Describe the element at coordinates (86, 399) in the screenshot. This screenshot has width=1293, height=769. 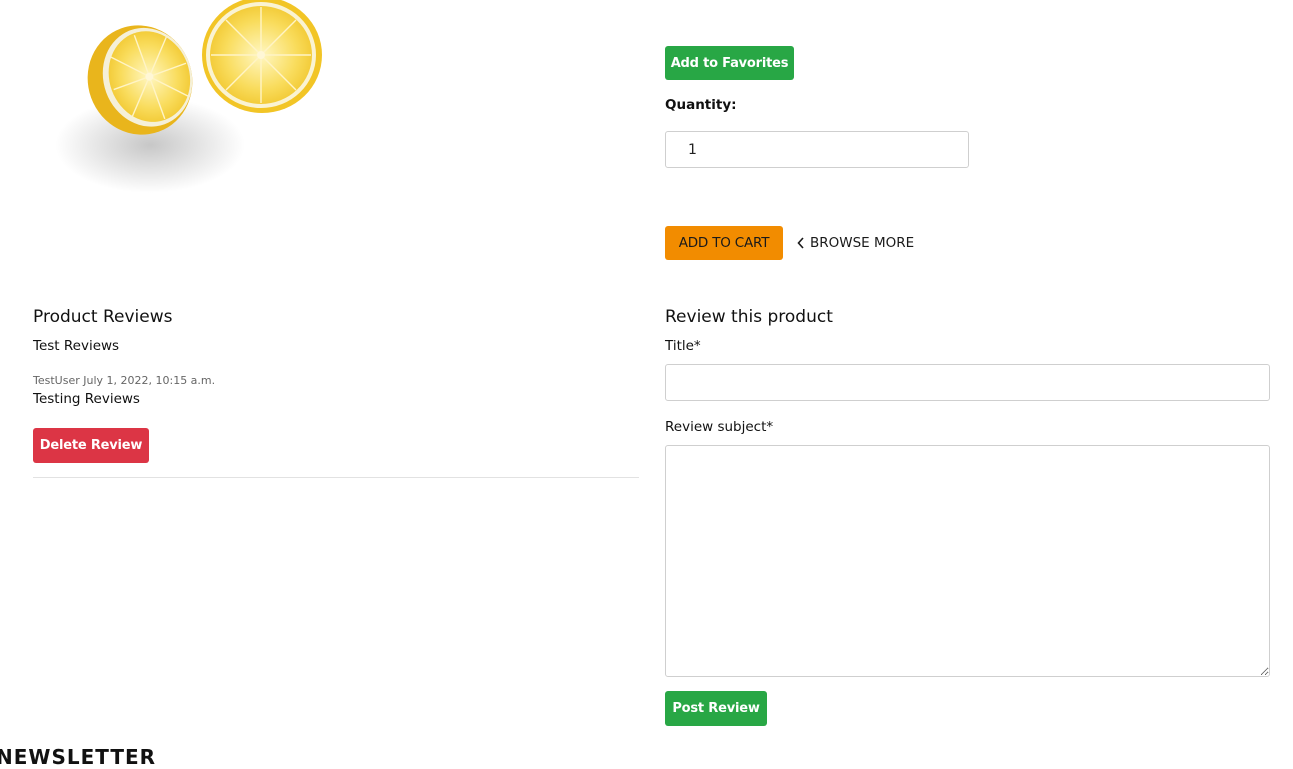
I see `review-text: Testing Reviews` at that location.